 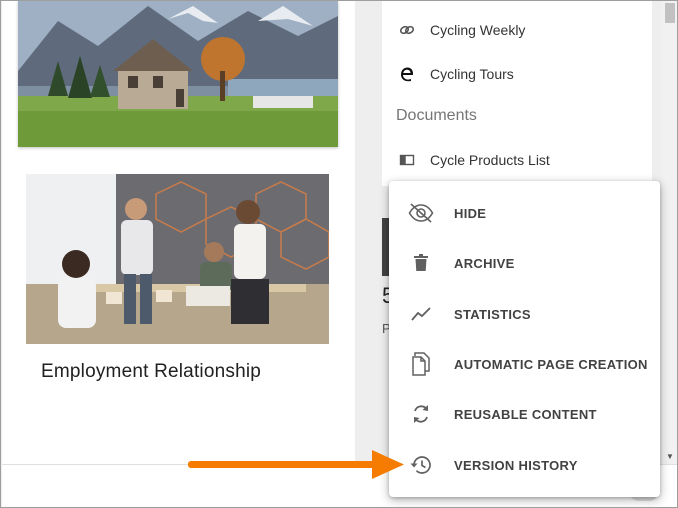 What do you see at coordinates (472, 74) in the screenshot?
I see `list-item-label: Cycling Tours` at bounding box center [472, 74].